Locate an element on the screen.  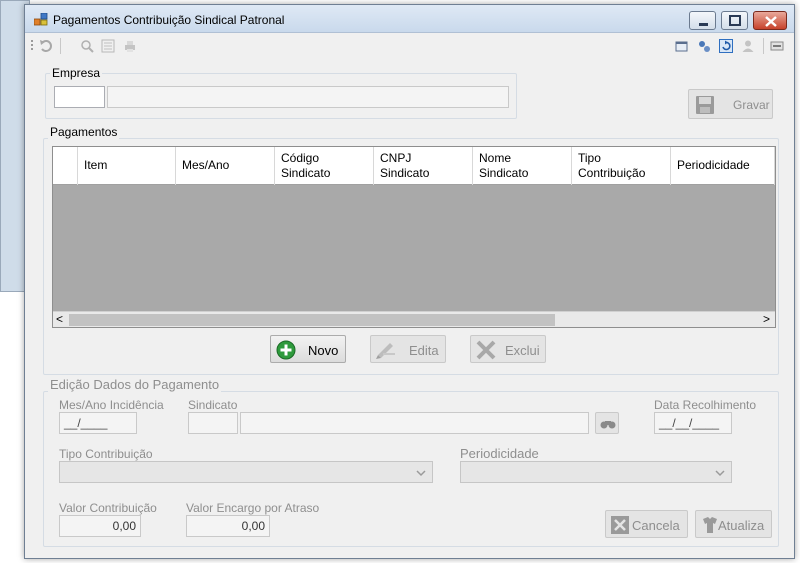
update-button: Atualiza is located at coordinates (733, 524).